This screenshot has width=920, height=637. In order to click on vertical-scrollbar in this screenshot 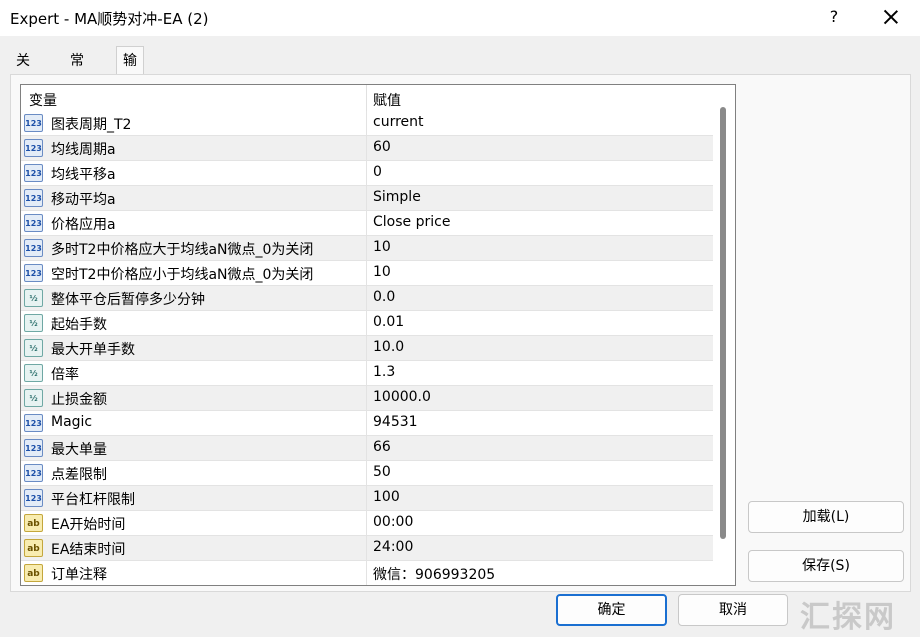, I will do `click(724, 335)`.